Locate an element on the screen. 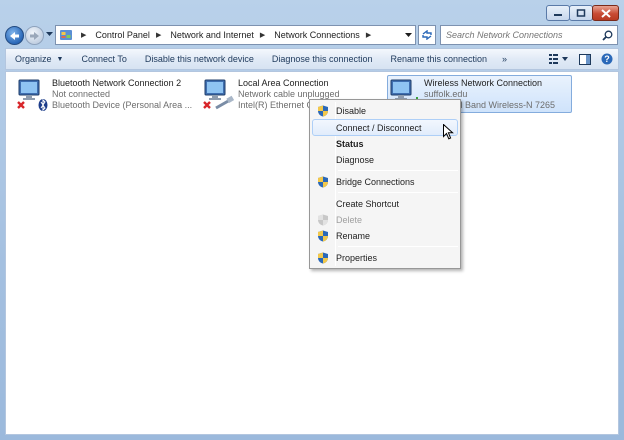 This screenshot has height=440, width=624. rename-connection-label: Rename this connection is located at coordinates (439, 59).